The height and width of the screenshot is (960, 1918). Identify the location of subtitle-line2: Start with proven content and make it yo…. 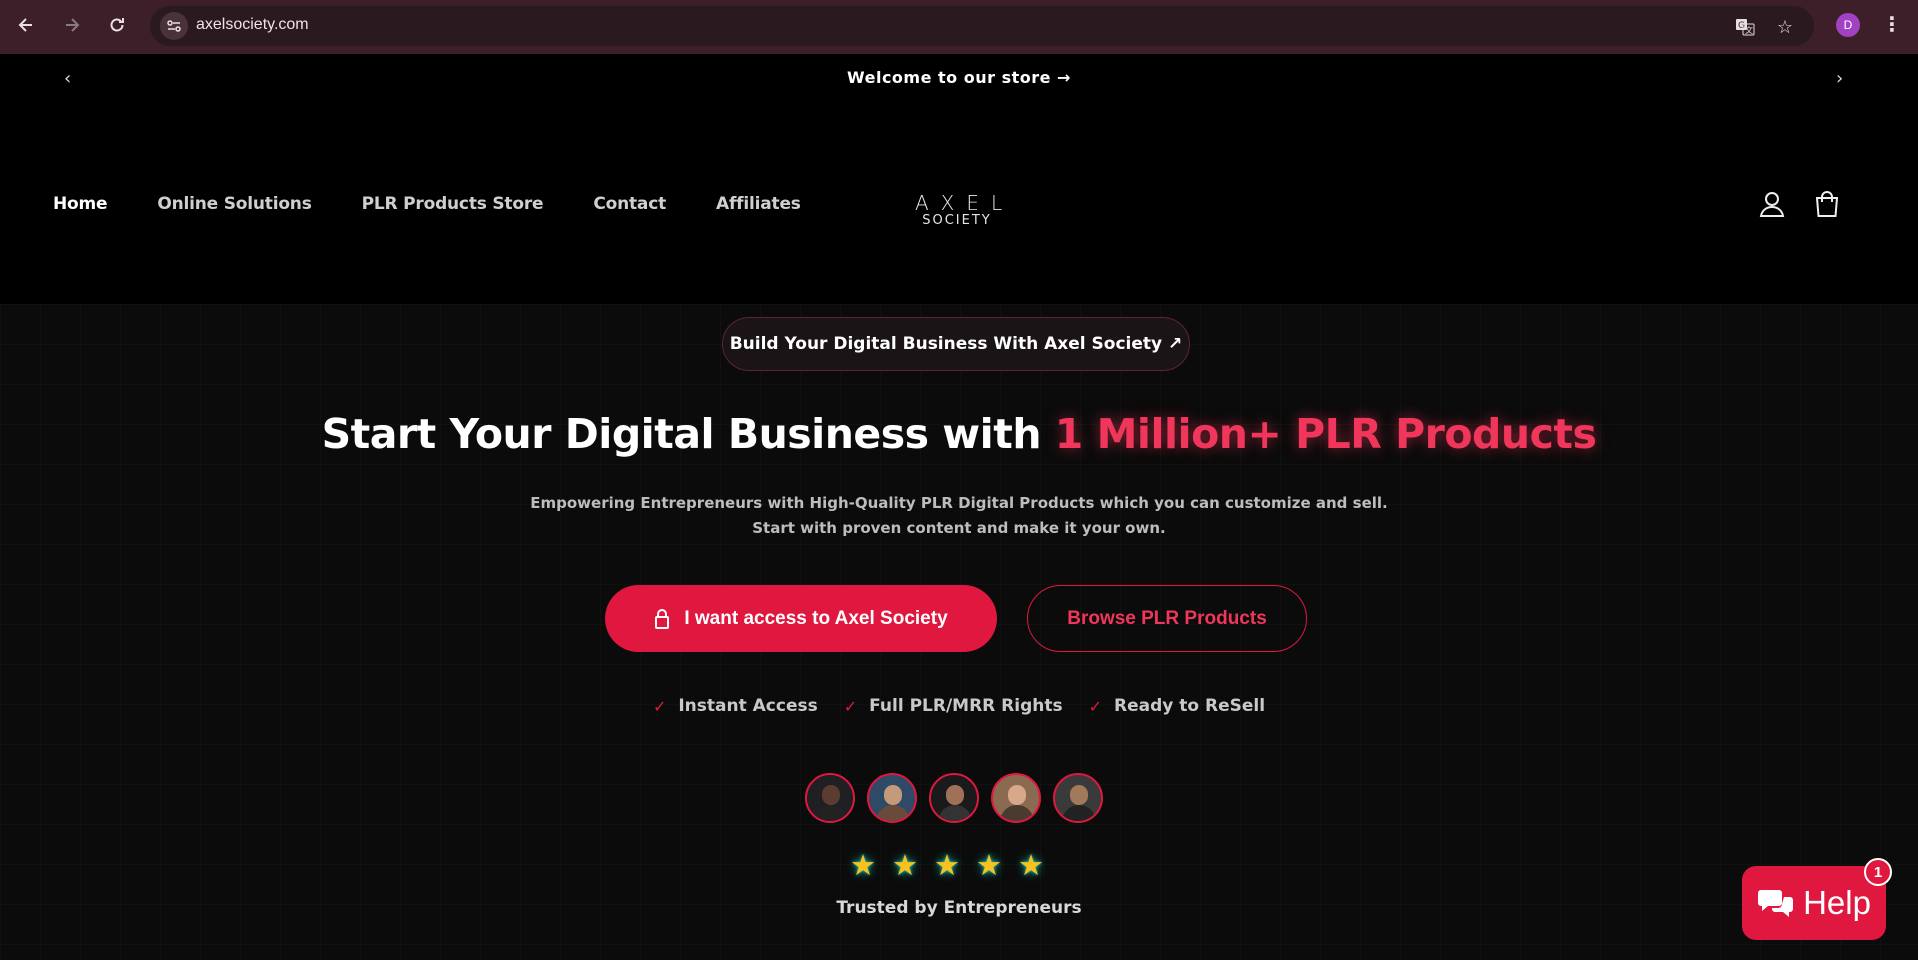
(959, 528).